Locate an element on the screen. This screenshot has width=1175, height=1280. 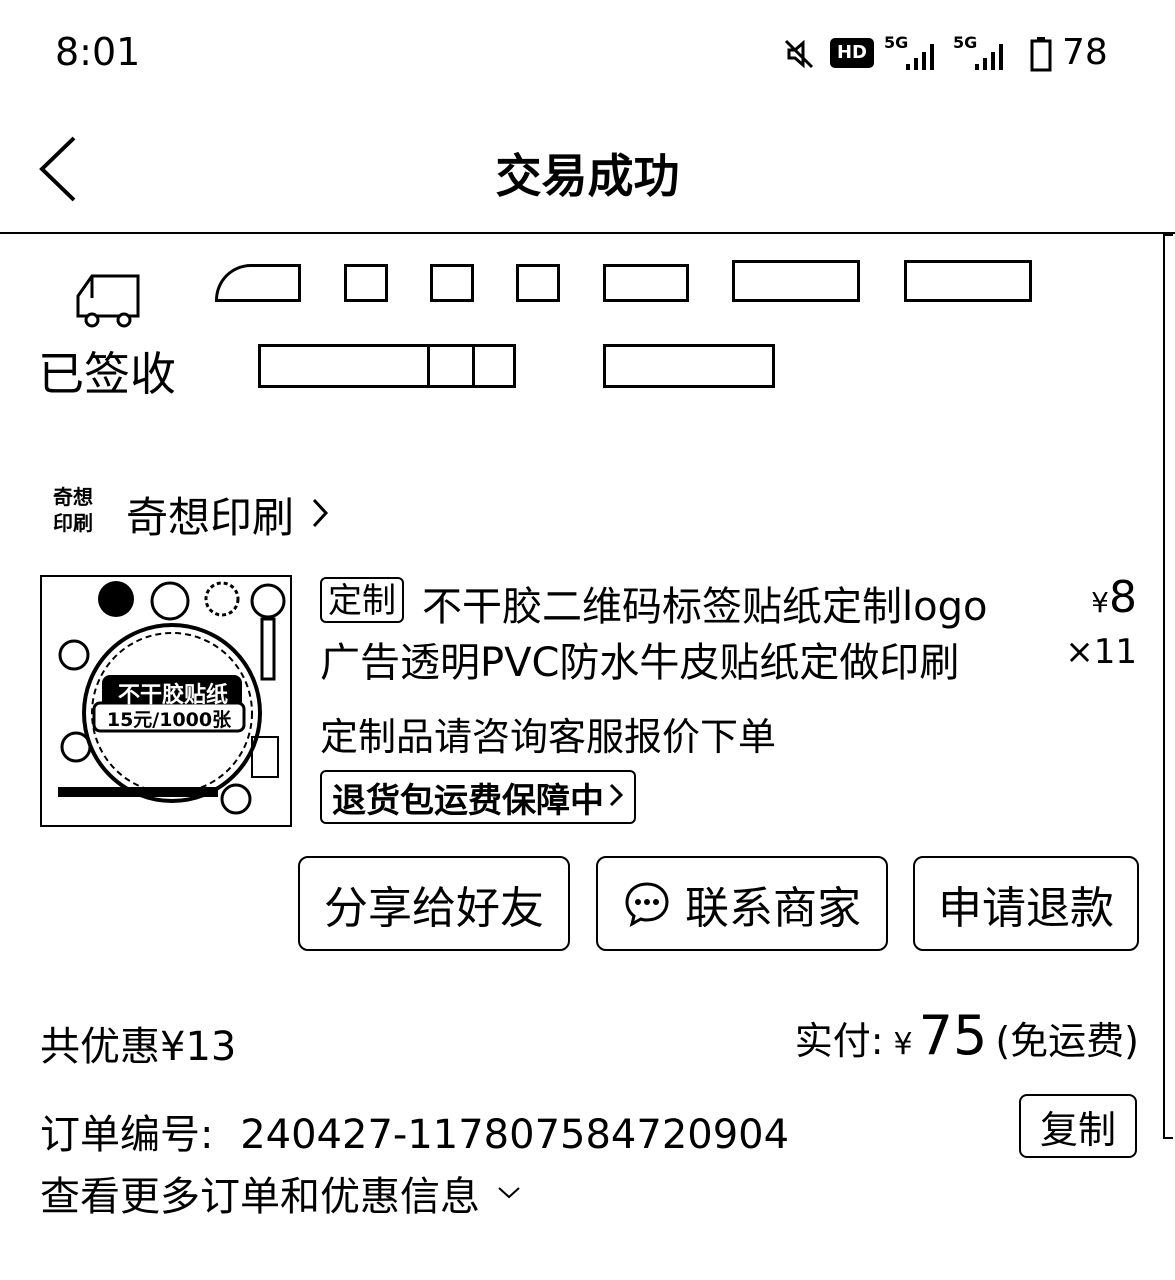
product-spec: 定制品请咨询客服报价下单 is located at coordinates (548, 737).